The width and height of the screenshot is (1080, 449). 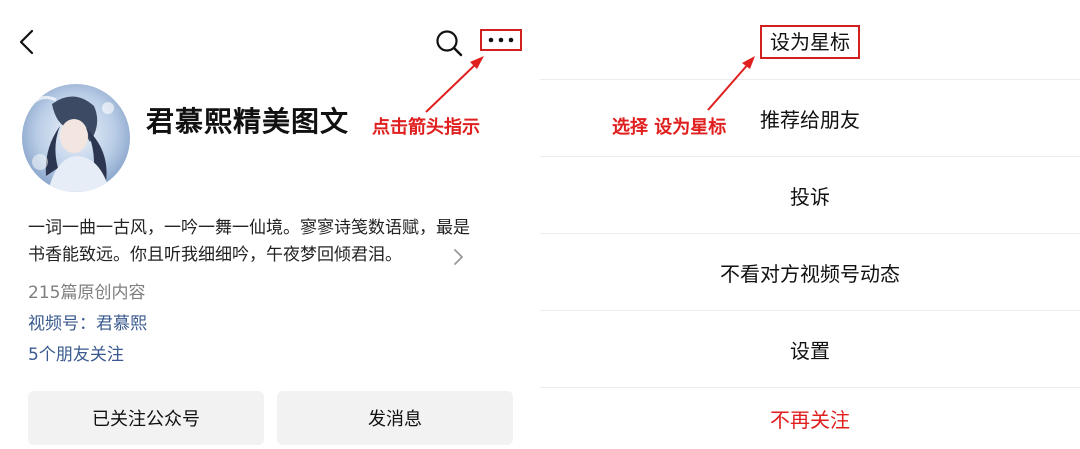 I want to click on back-icon, so click(x=28, y=42).